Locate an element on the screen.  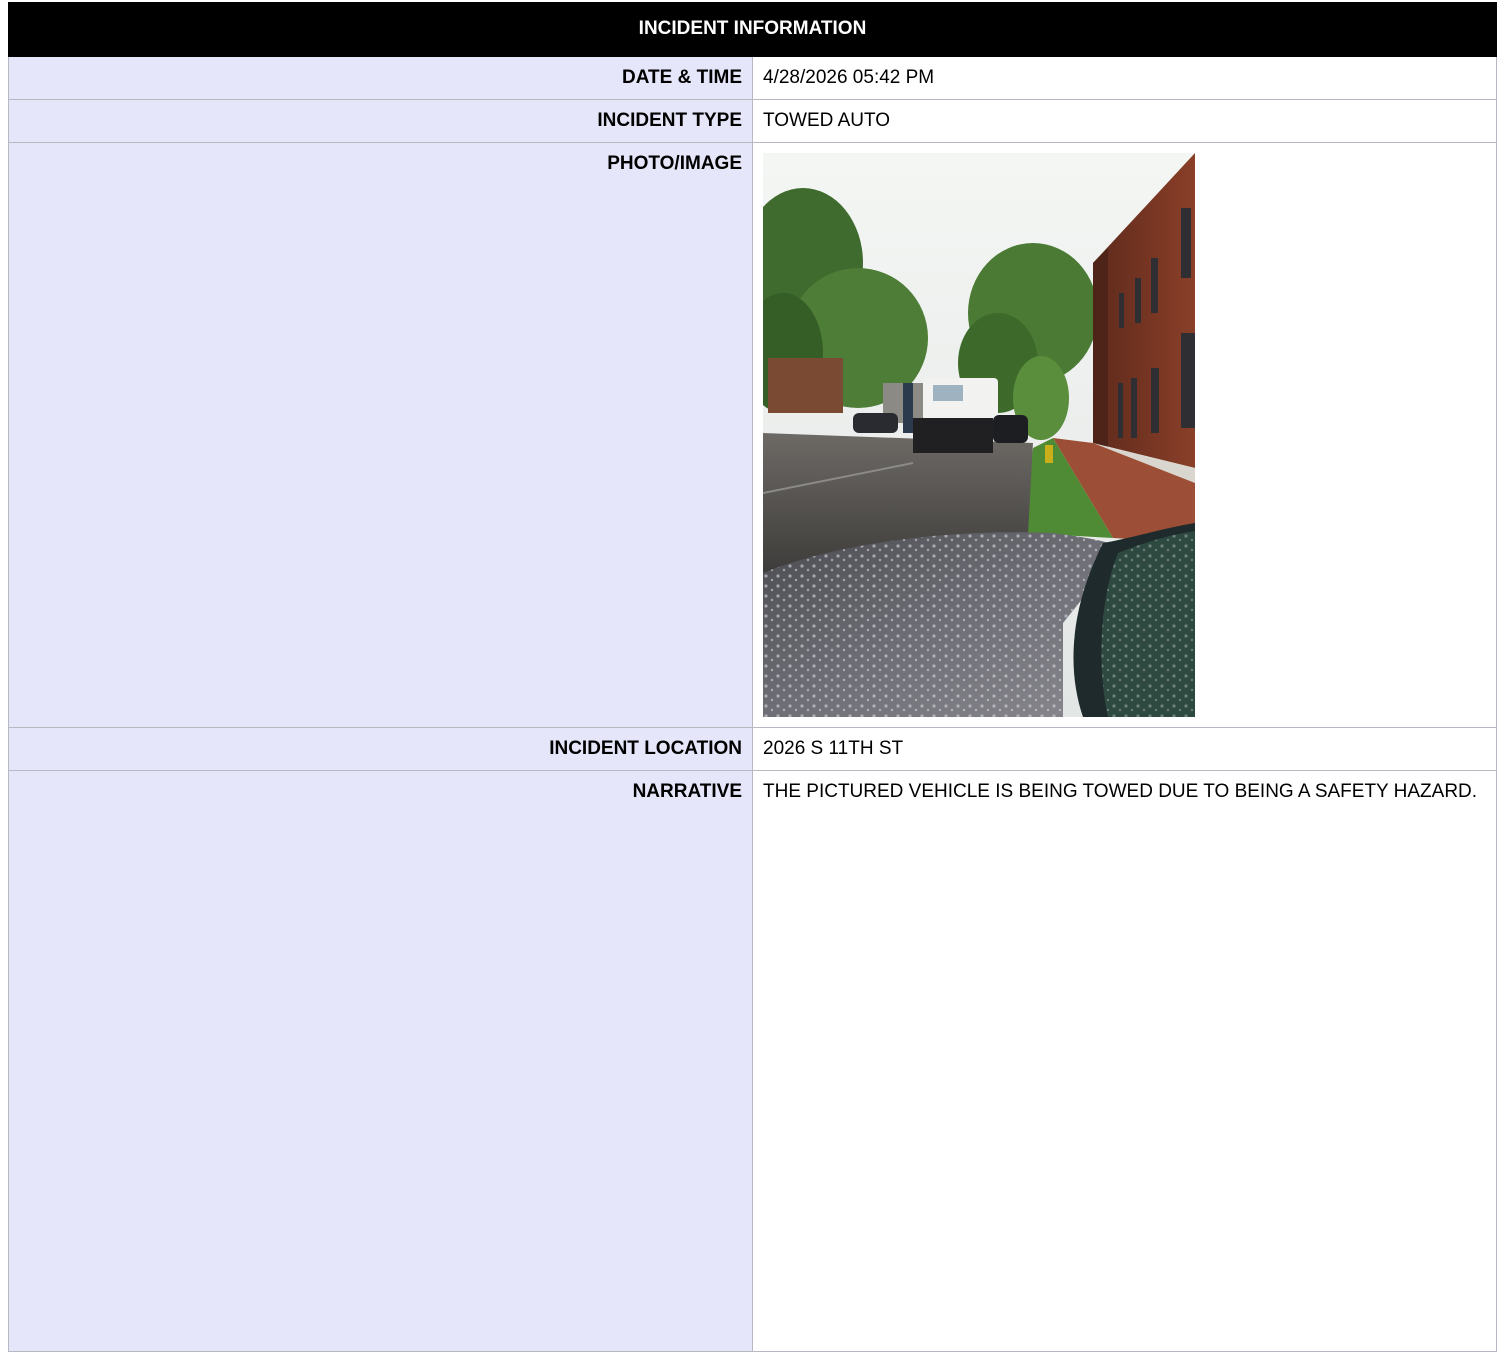
date-time-row: DATE & TIME 4/28/2026 05:42 PM is located at coordinates (752, 78).